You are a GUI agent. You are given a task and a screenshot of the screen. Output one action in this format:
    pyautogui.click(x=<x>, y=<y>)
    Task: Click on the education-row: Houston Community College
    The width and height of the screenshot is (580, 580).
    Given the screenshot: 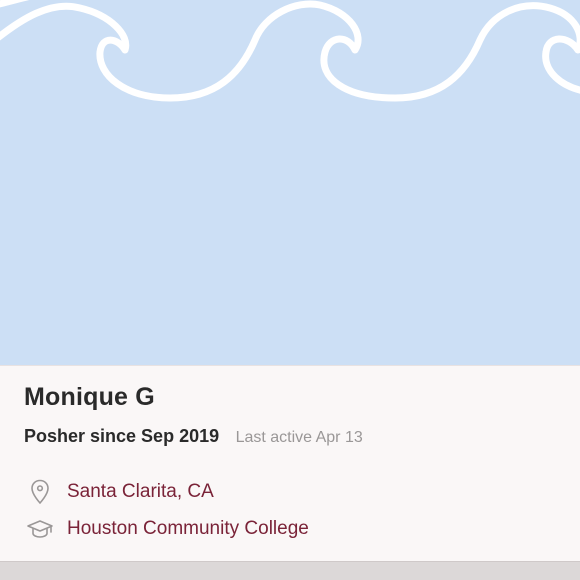 What is the action you would take?
    pyautogui.click(x=167, y=529)
    